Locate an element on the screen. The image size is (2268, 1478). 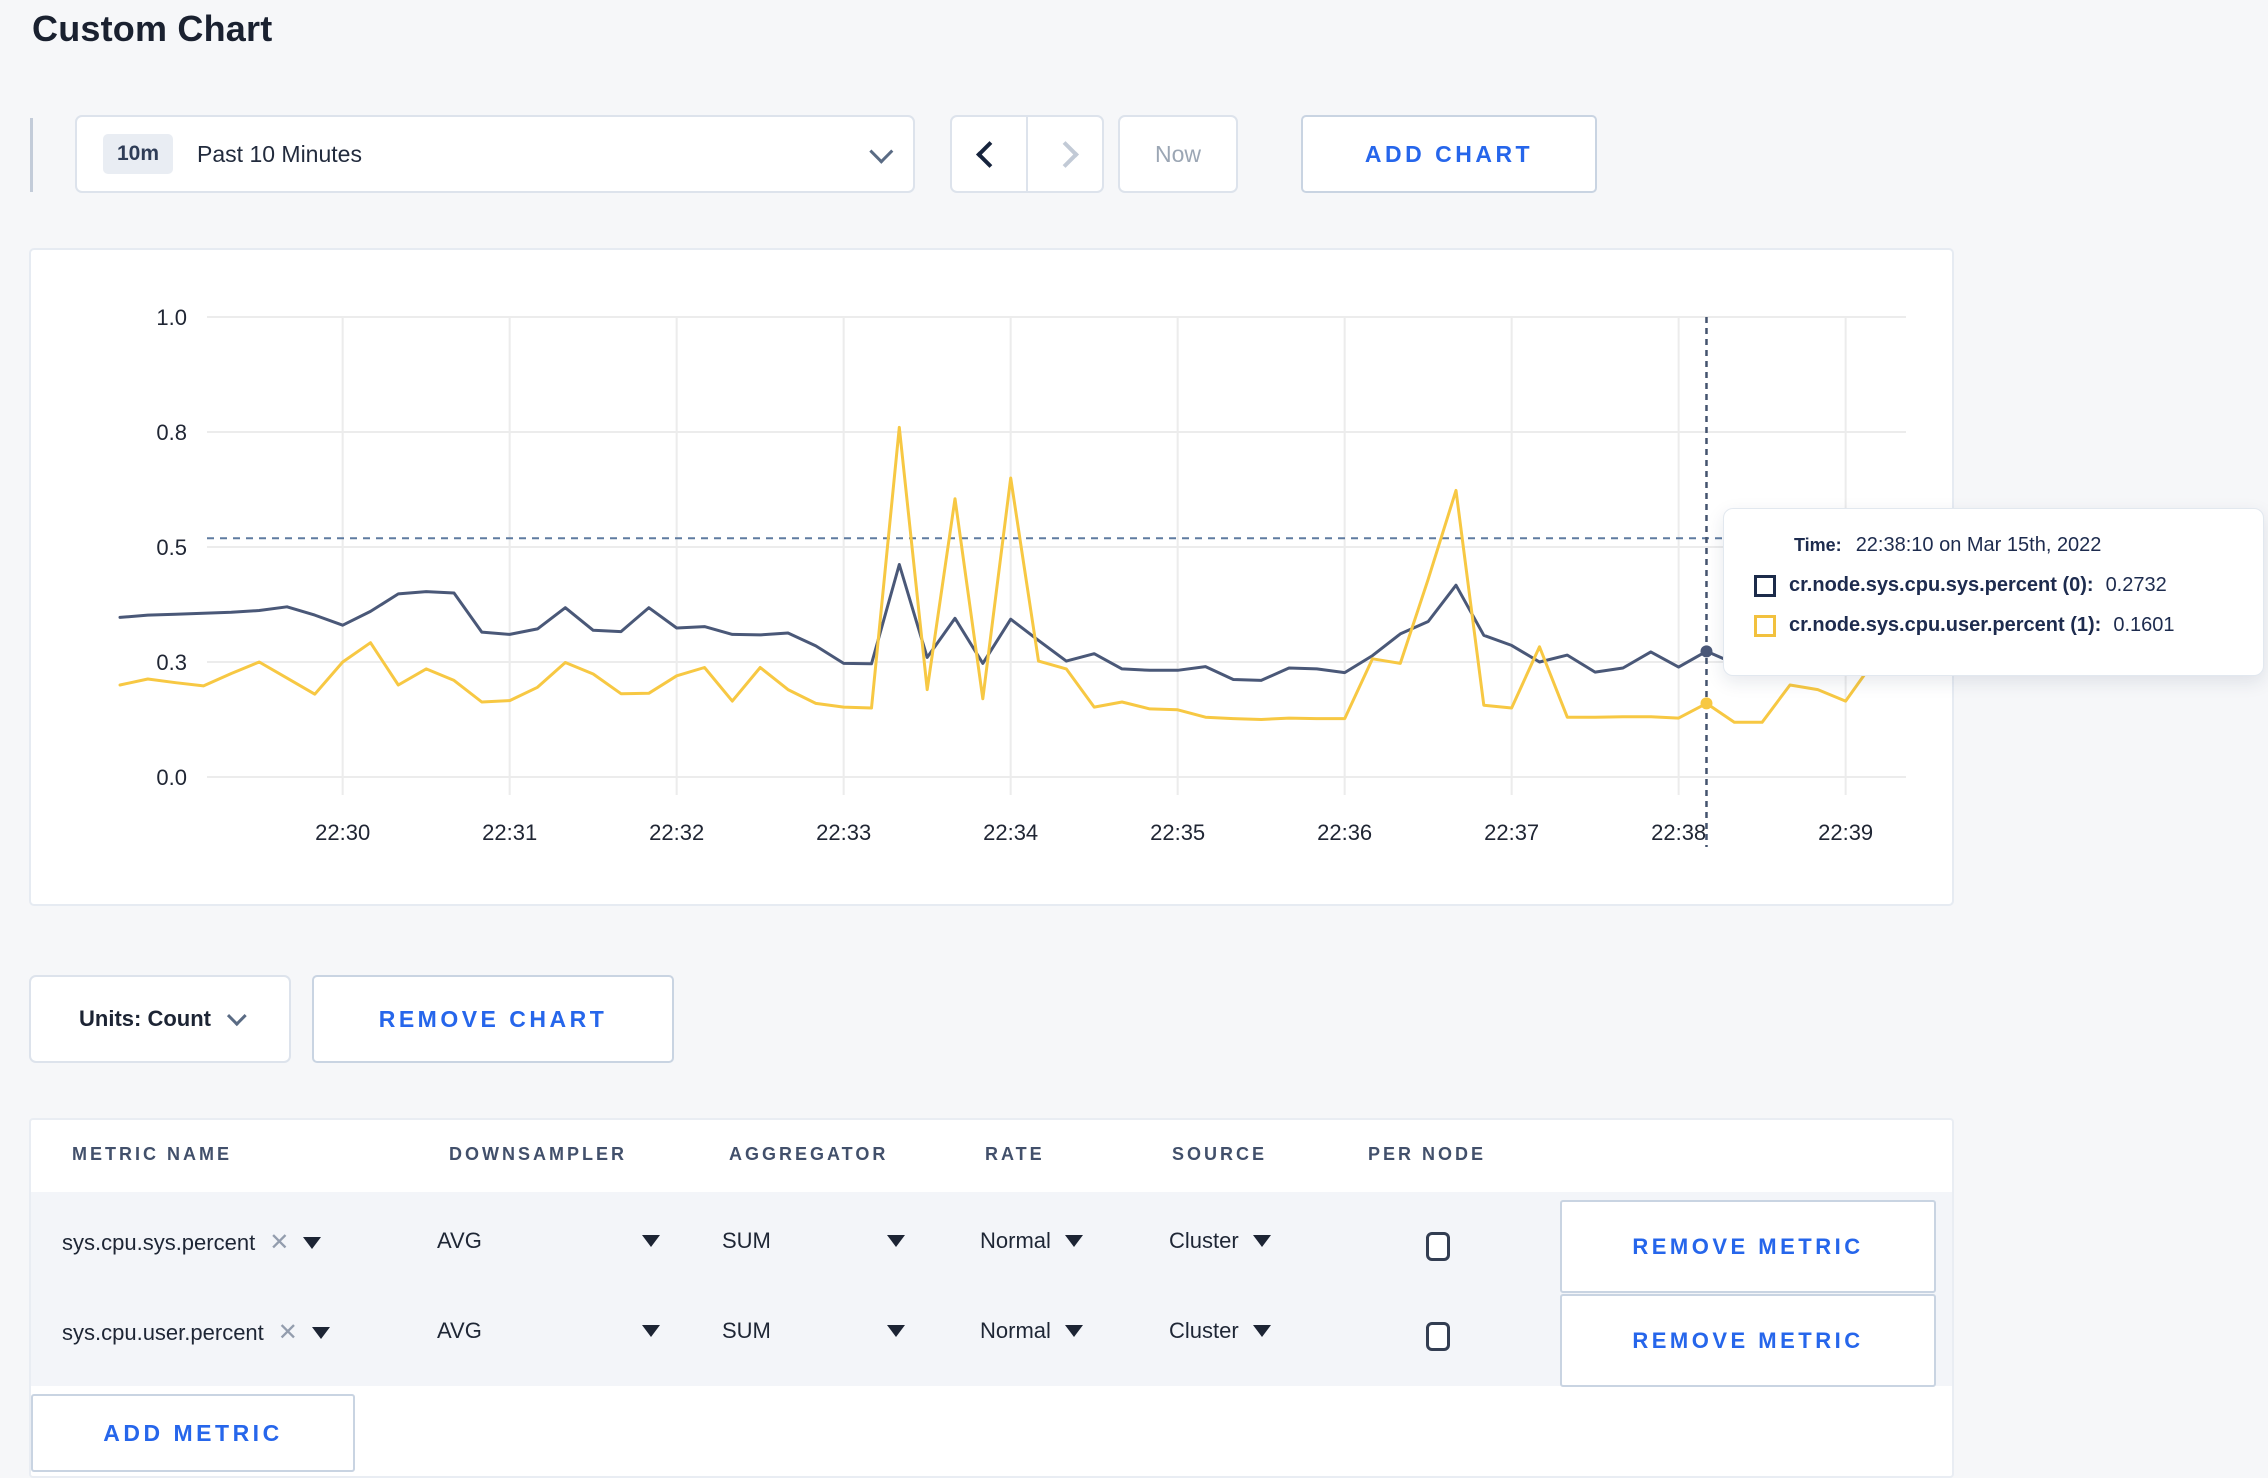
prev-interval-button is located at coordinates (990, 154).